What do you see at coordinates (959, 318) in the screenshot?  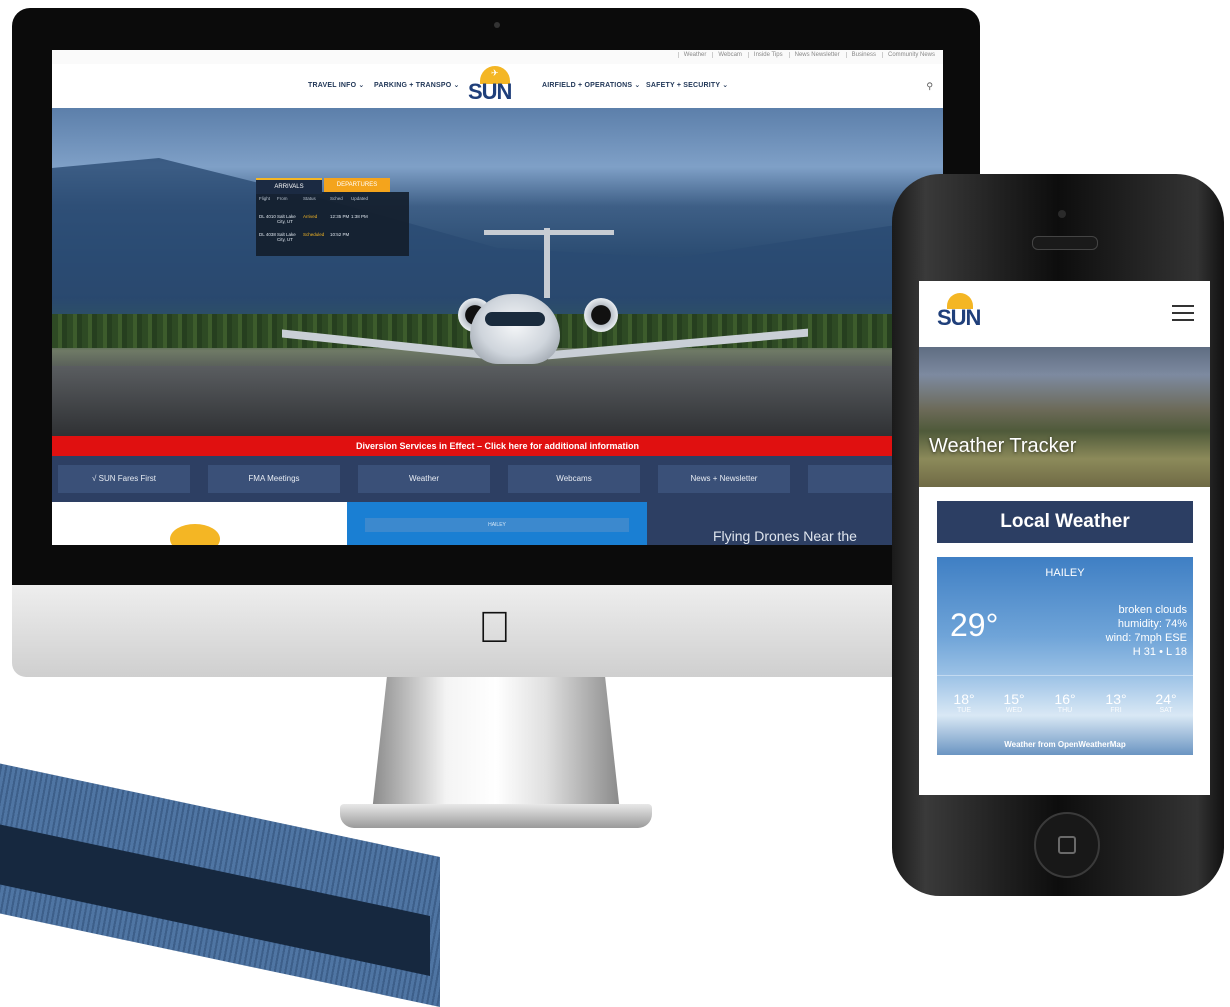 I see `mobile-sun-logo: SUN` at bounding box center [959, 318].